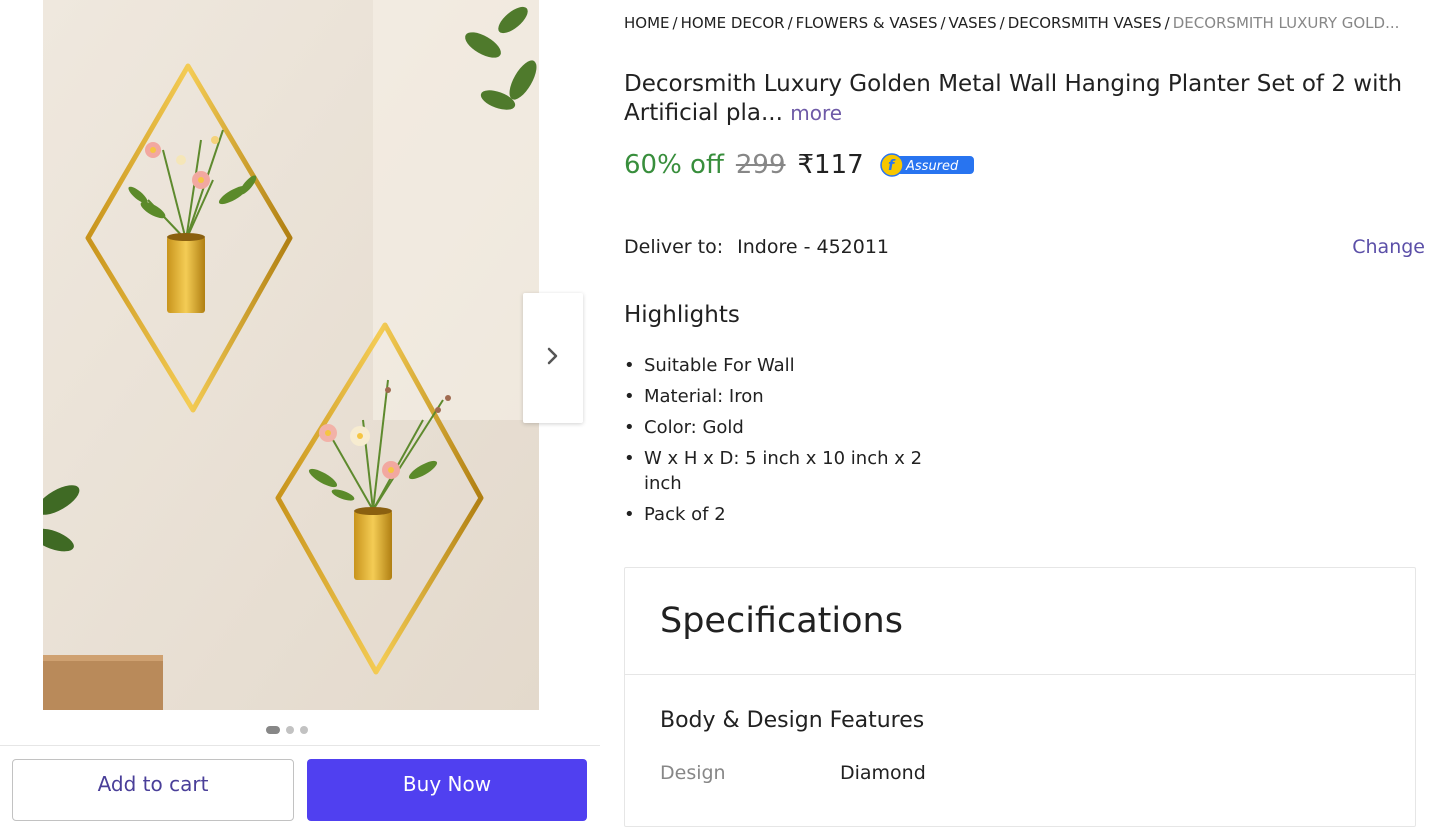  Describe the element at coordinates (682, 315) in the screenshot. I see `highlights-title: Highlights` at that location.